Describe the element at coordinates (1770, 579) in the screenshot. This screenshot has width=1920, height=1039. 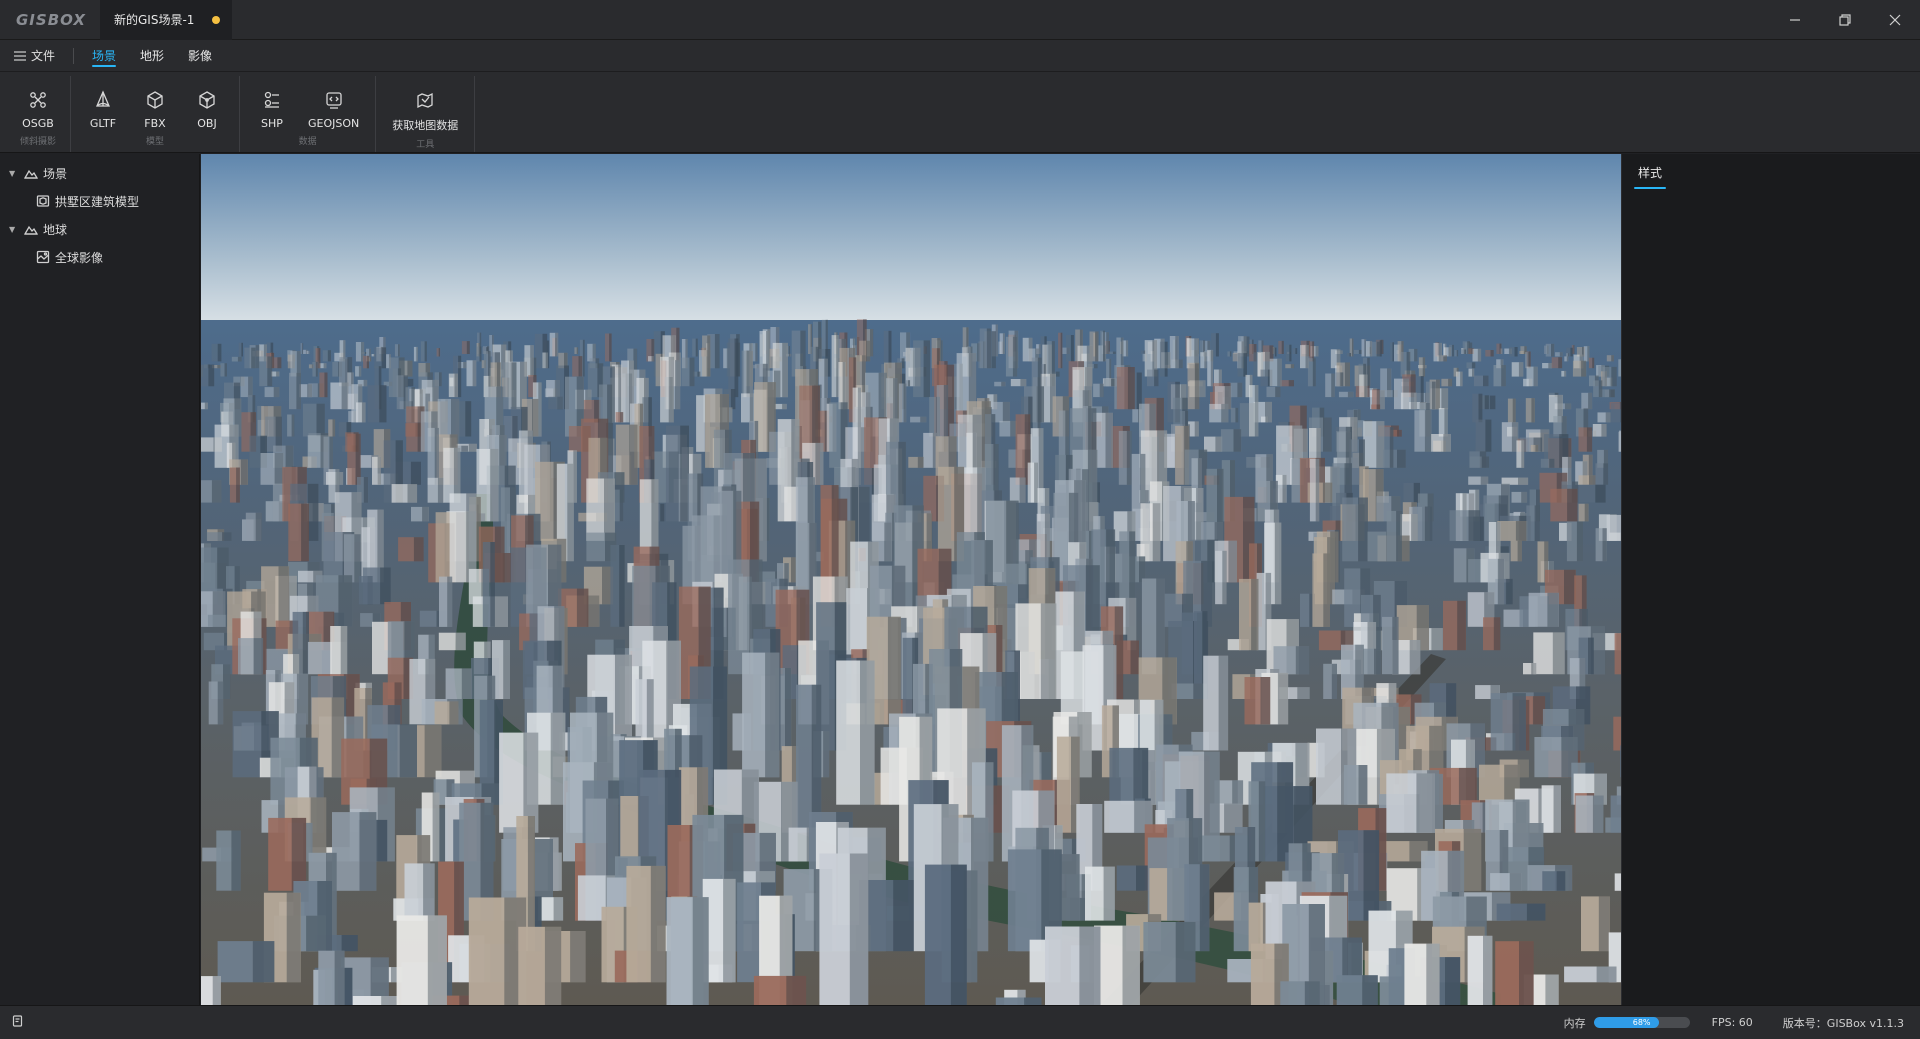
I see `properties-panel: 样式` at that location.